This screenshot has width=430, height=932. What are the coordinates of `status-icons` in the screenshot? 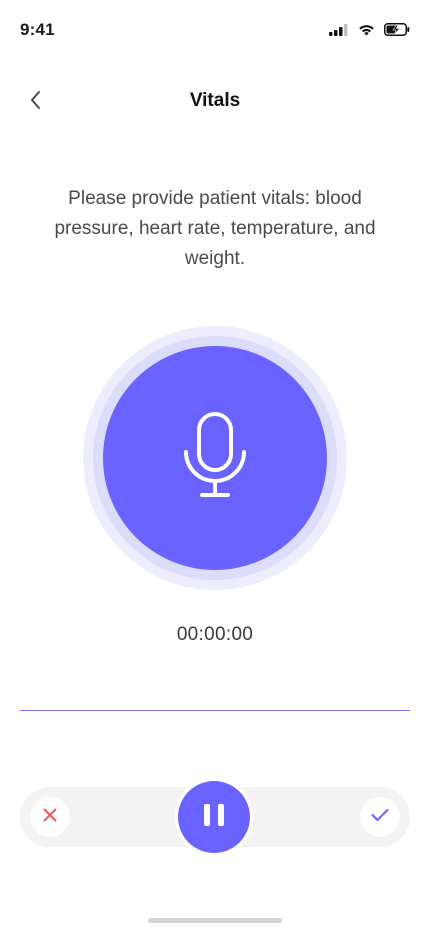 It's located at (369, 32).